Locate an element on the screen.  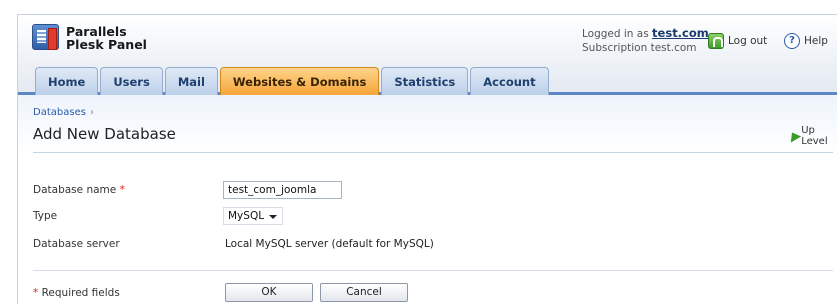
tab-mail: Mail is located at coordinates (191, 81).